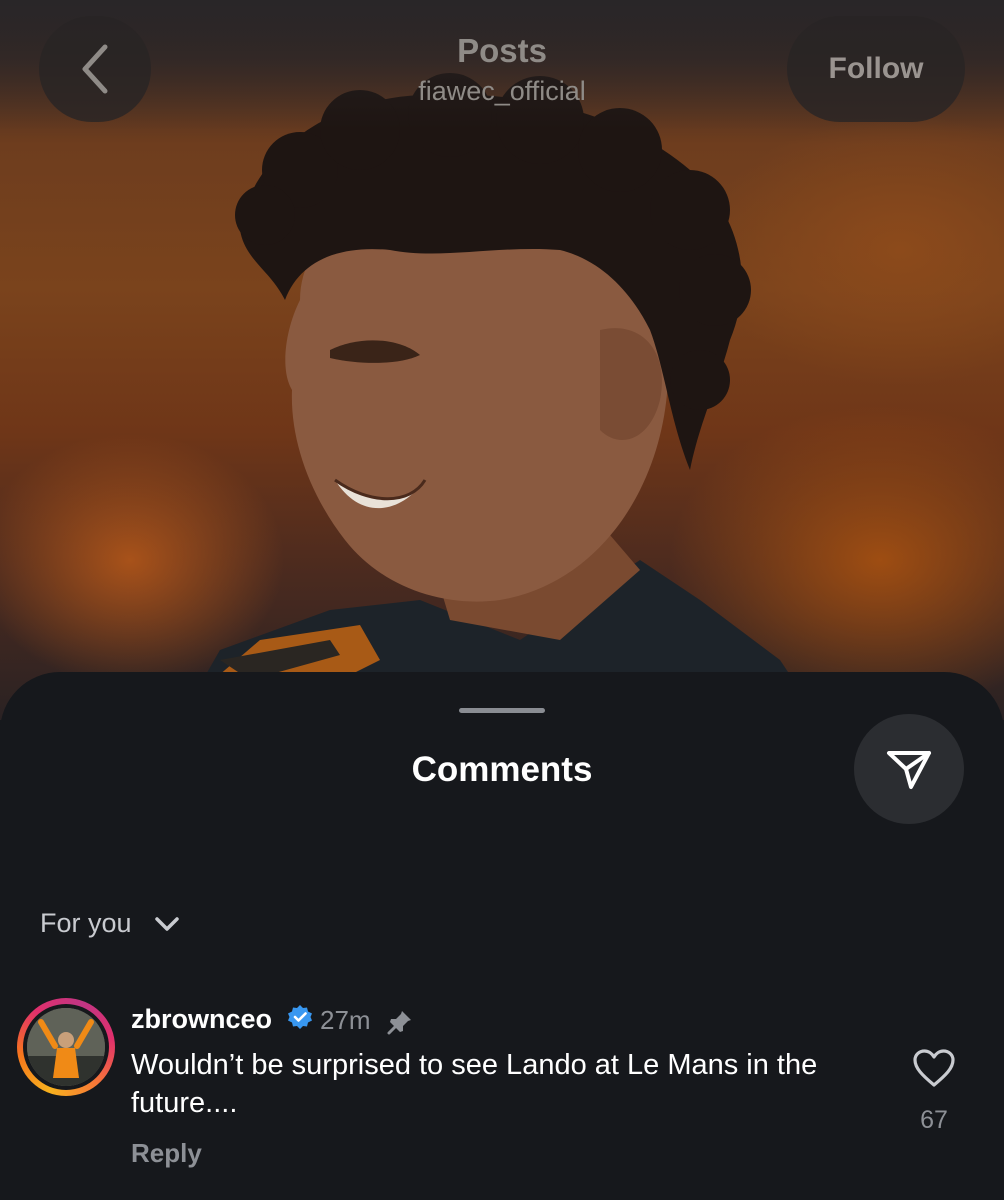 The height and width of the screenshot is (1200, 1004). What do you see at coordinates (399, 1023) in the screenshot?
I see `pin-icon` at bounding box center [399, 1023].